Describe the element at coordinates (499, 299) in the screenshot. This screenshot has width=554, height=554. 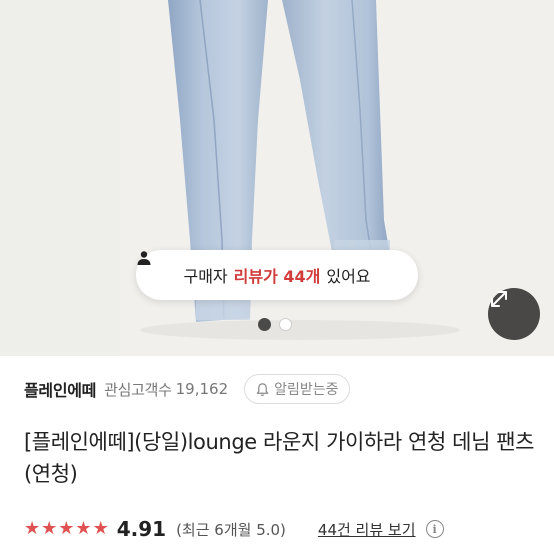
I see `expand-arrows-icon` at that location.